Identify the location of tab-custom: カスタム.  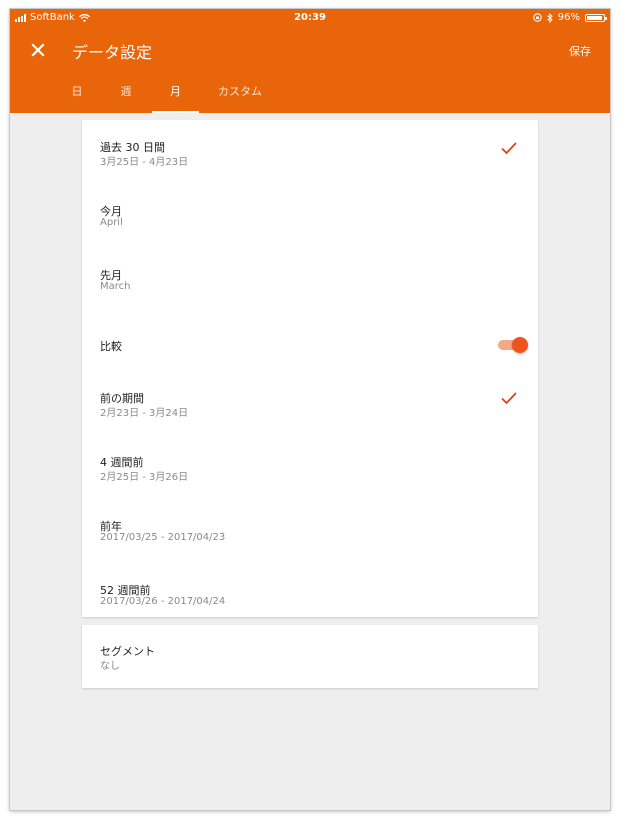
(240, 96).